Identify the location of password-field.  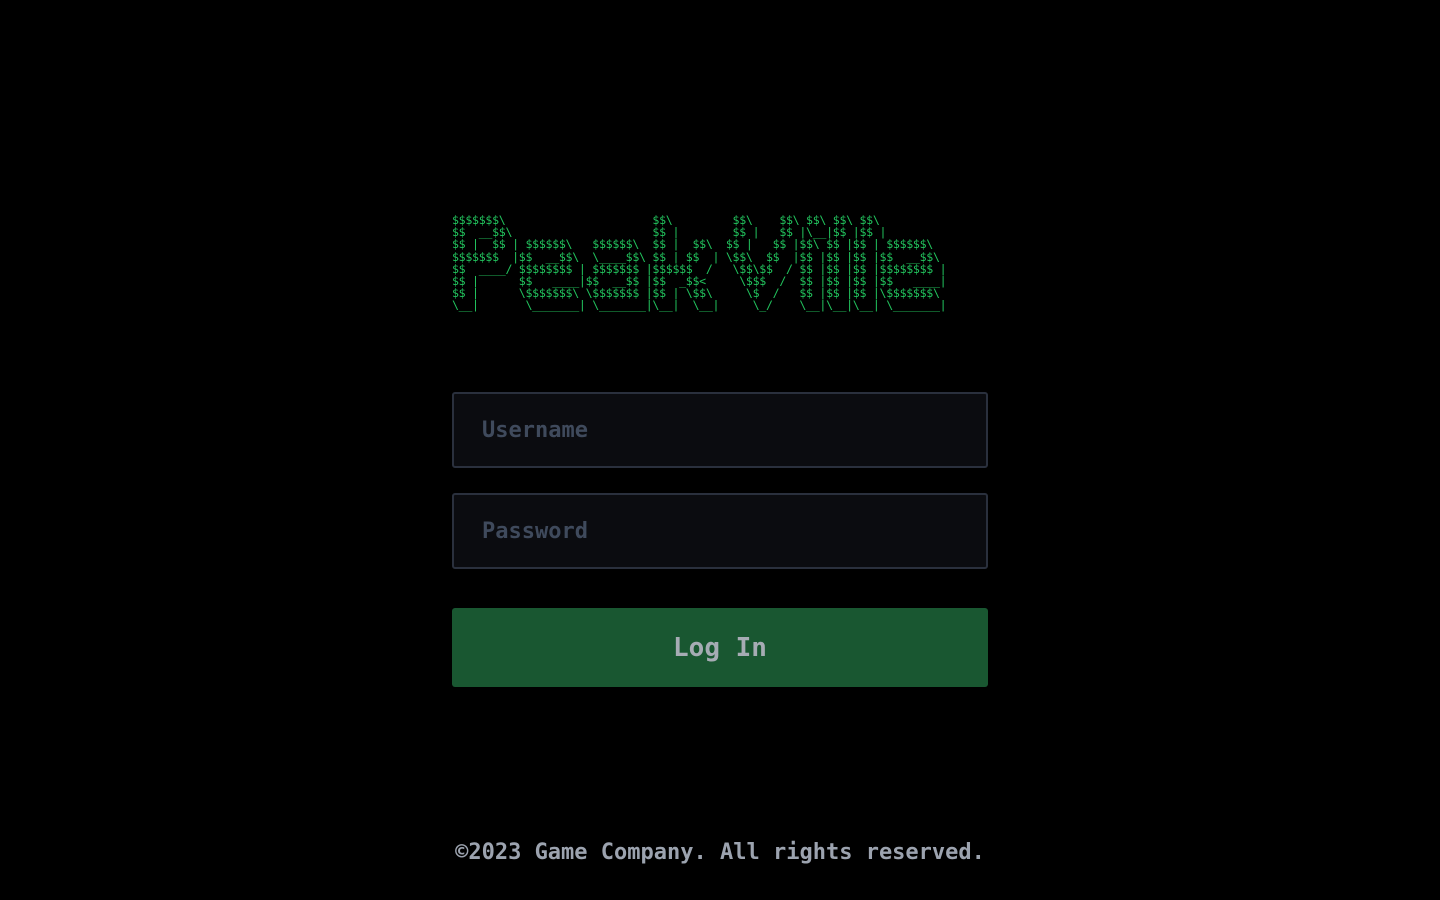
(720, 531).